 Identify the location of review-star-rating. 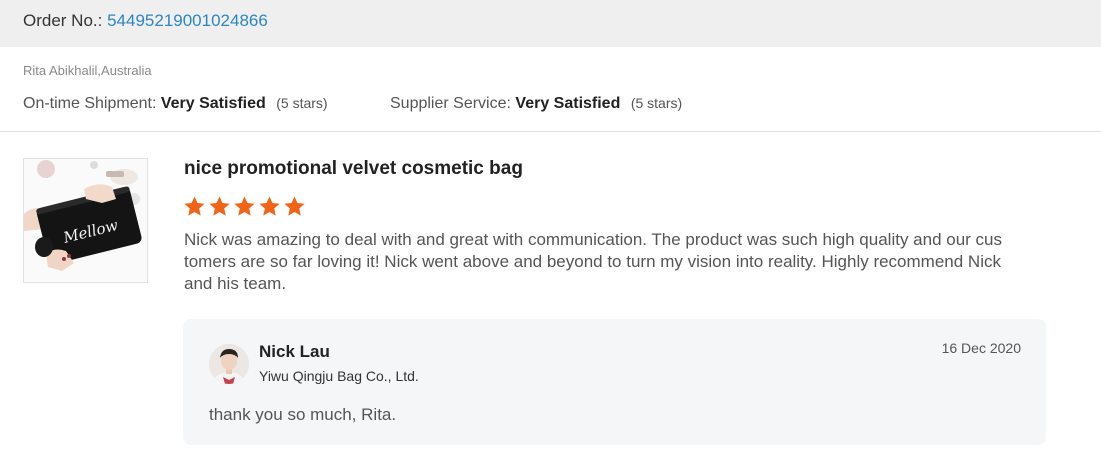
(244, 207).